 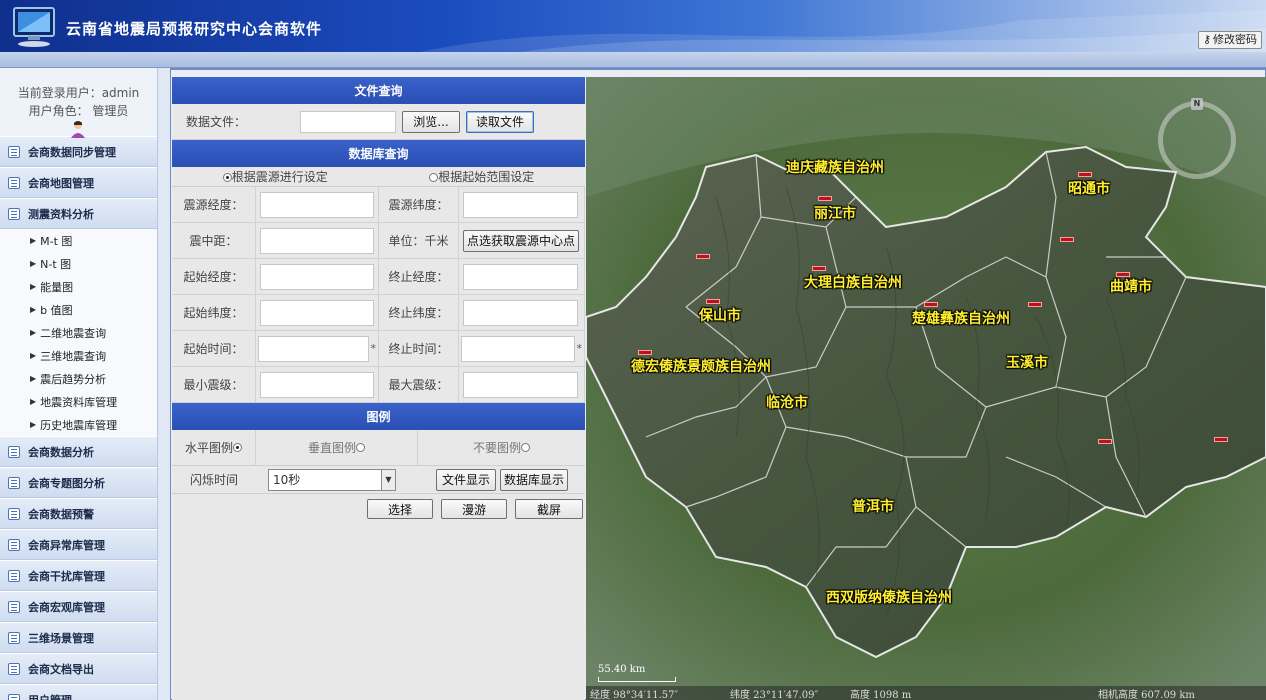 I want to click on sidebar-item-data-warning: 会商数据预警, so click(x=78, y=513).